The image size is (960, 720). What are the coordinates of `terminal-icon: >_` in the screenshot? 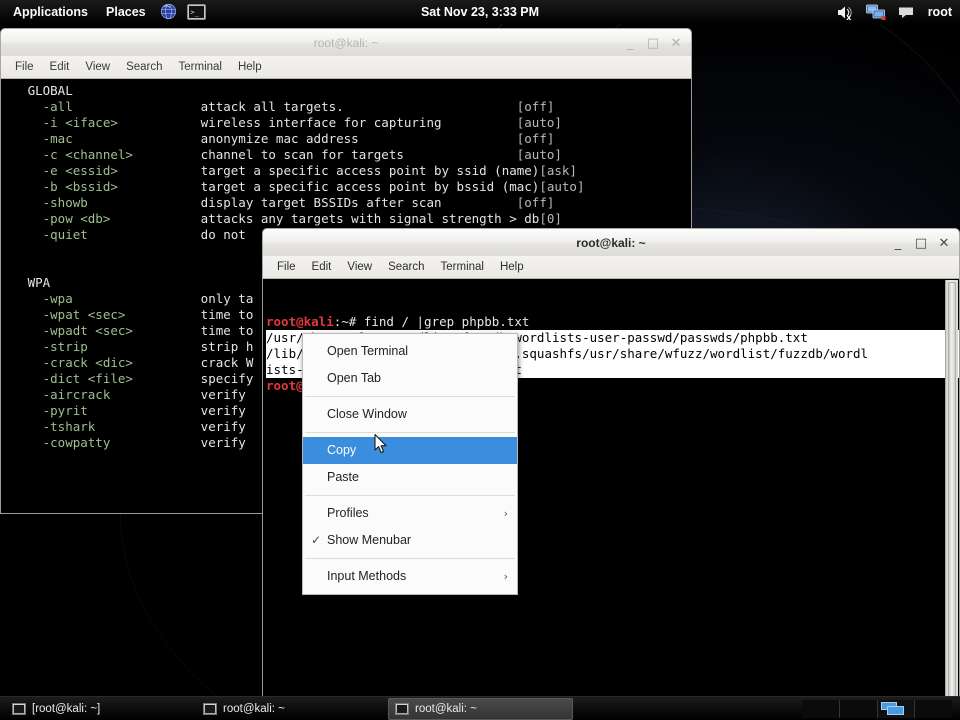 It's located at (197, 12).